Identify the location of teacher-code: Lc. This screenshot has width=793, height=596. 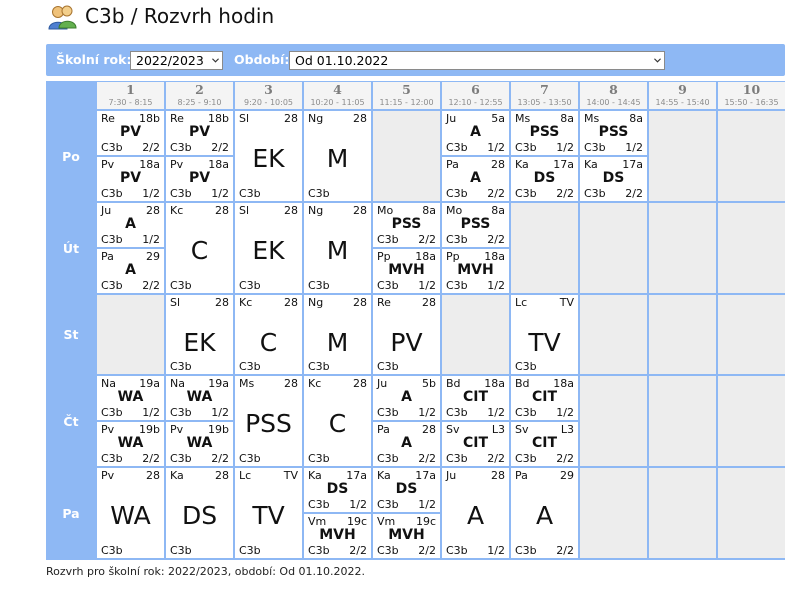
(521, 302).